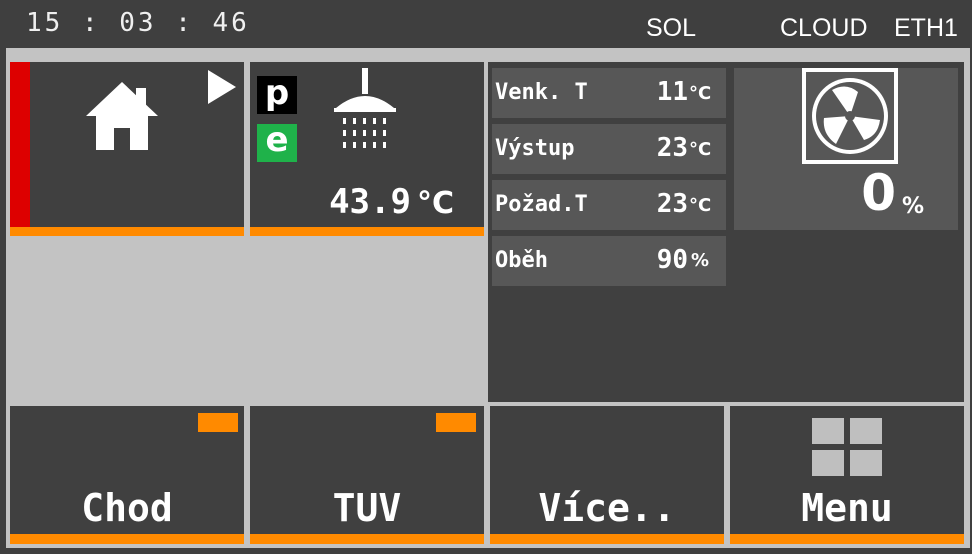 The height and width of the screenshot is (554, 972). I want to click on vice-button: Více.., so click(607, 475).